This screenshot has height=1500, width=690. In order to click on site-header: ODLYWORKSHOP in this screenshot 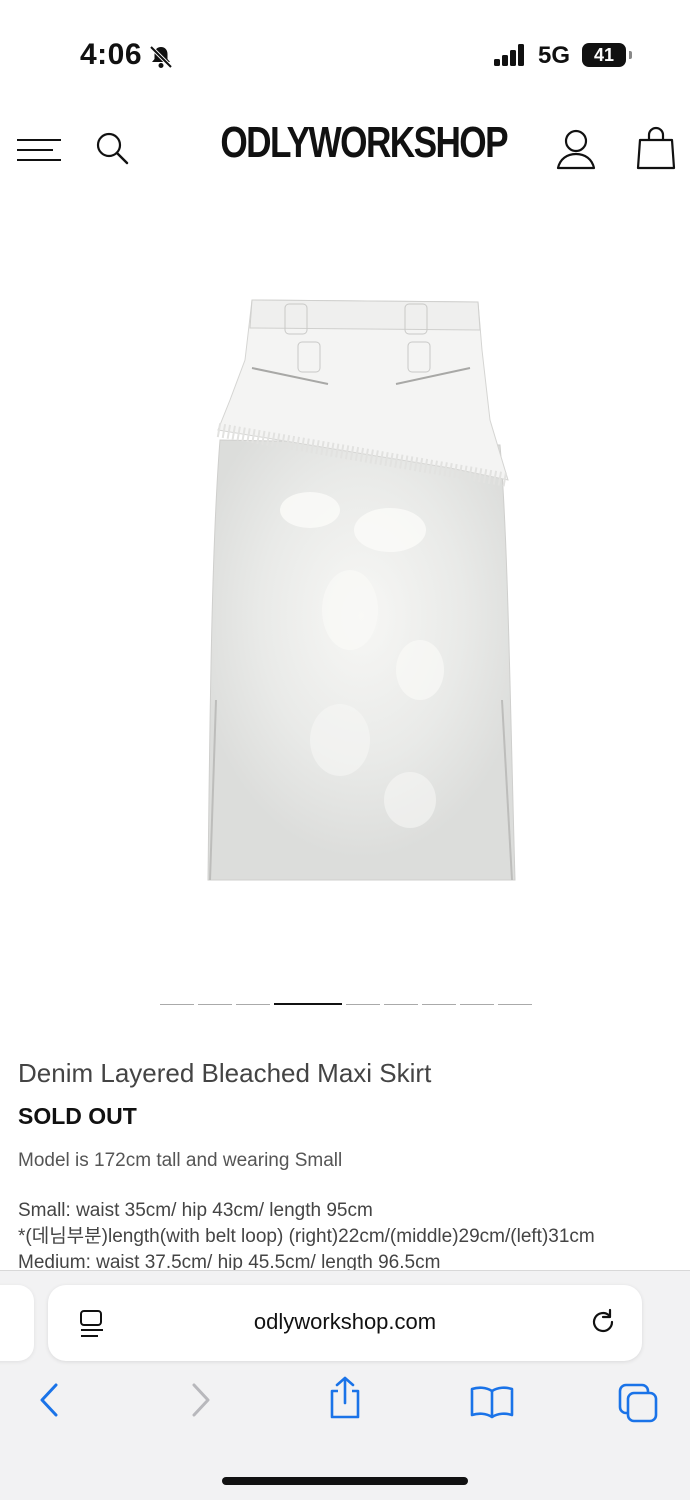, I will do `click(345, 150)`.